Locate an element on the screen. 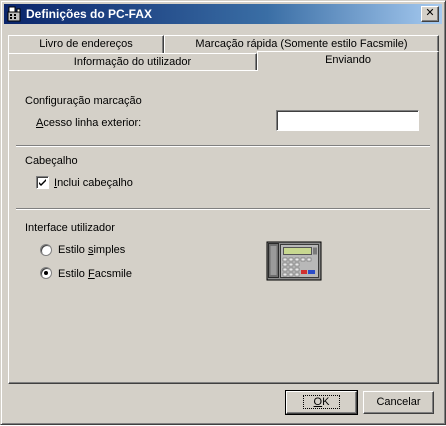  header-heading: Cabeçalho is located at coordinates (51, 161).